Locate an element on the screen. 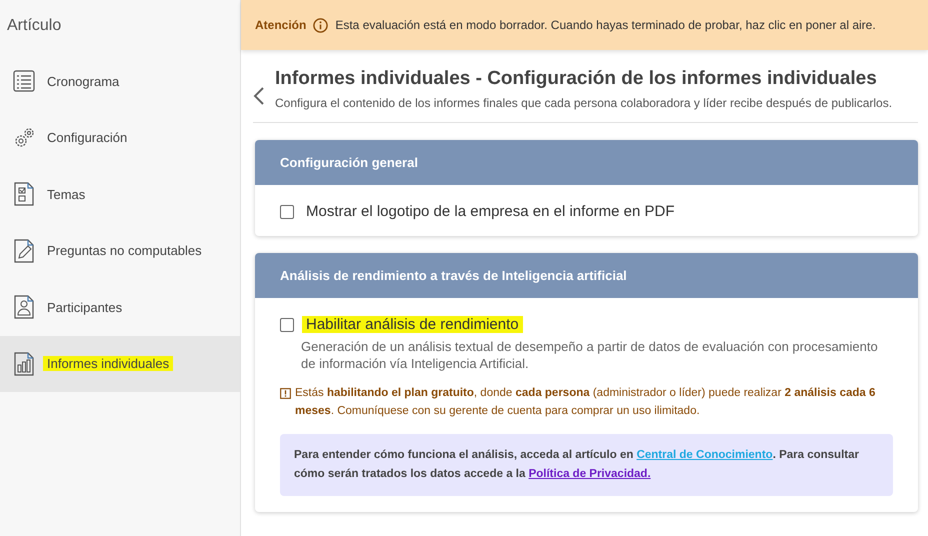  option-description: Generación de un análisis textual de desempeño a partir de datos de evaluación con procesamiento de información vía Inteligencia Artificial. is located at coordinates (590, 356).